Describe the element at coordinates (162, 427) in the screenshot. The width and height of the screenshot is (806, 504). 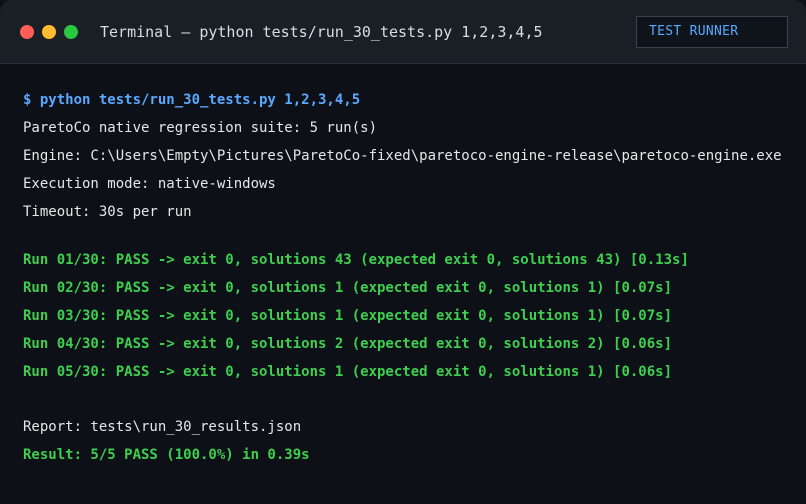
I see `report-line: Report: tests\run_30_results.json` at that location.